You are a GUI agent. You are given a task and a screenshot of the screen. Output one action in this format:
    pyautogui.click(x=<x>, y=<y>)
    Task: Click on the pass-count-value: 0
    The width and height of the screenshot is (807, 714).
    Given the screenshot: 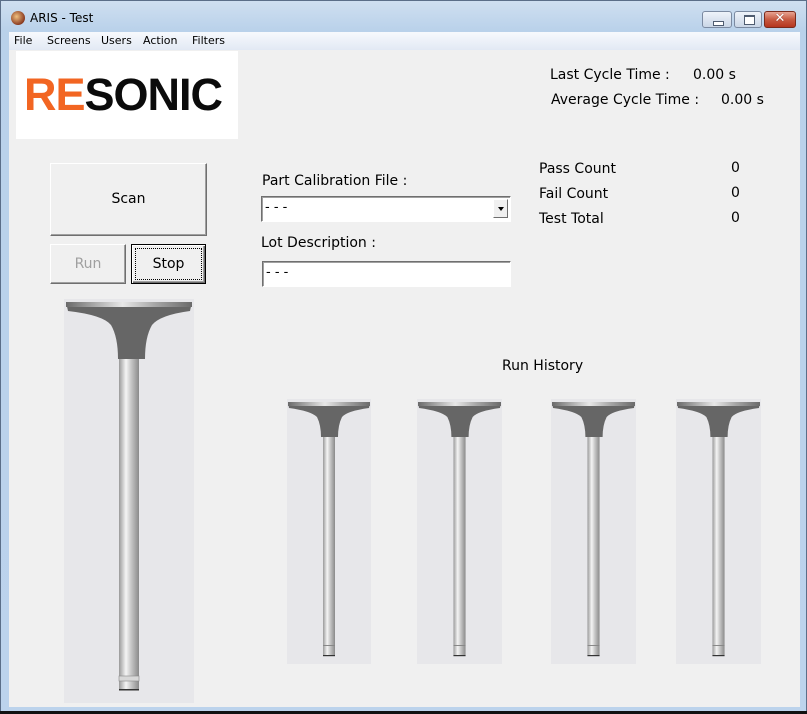 What is the action you would take?
    pyautogui.click(x=735, y=168)
    